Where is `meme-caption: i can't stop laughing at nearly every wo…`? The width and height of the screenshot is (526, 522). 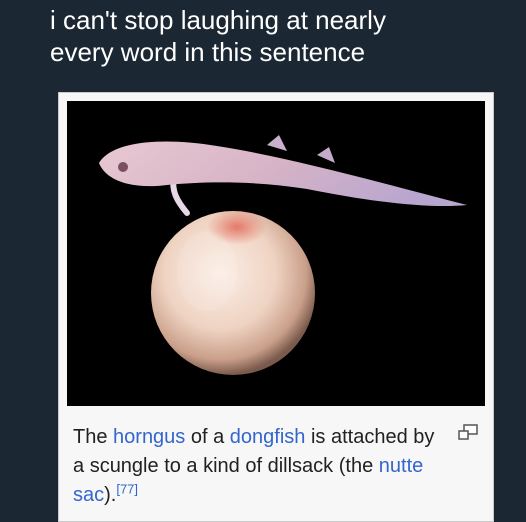
meme-caption: i can't stop laughing at nearly every wo… is located at coordinates (280, 36).